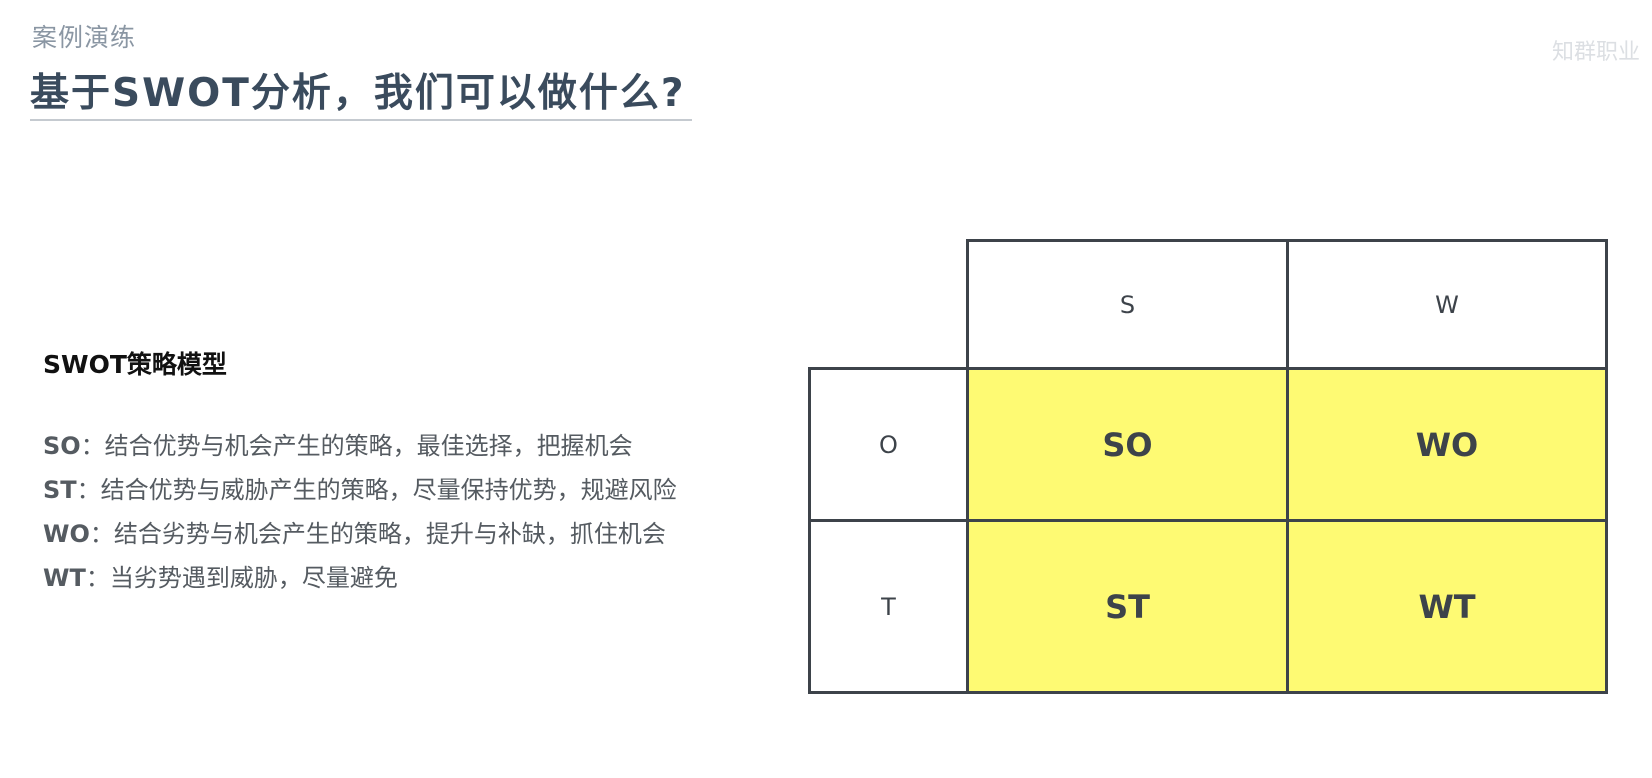 The image size is (1652, 778). I want to click on title-divider, so click(361, 120).